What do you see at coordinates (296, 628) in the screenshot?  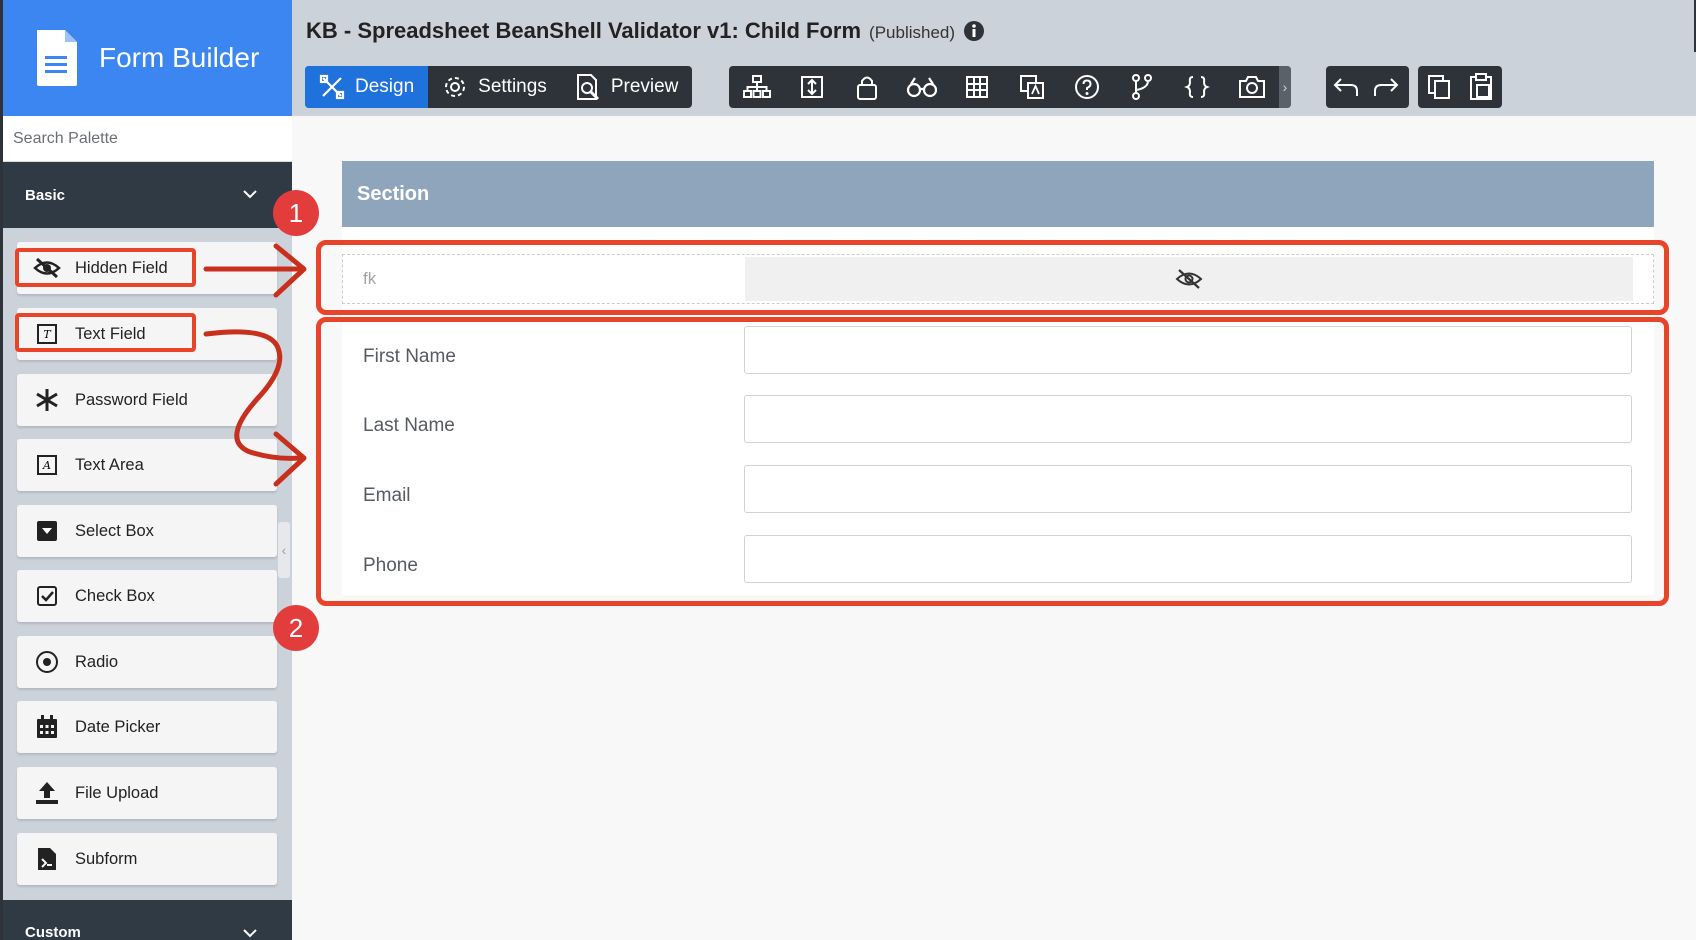 I see `callout-badge-2: 2` at bounding box center [296, 628].